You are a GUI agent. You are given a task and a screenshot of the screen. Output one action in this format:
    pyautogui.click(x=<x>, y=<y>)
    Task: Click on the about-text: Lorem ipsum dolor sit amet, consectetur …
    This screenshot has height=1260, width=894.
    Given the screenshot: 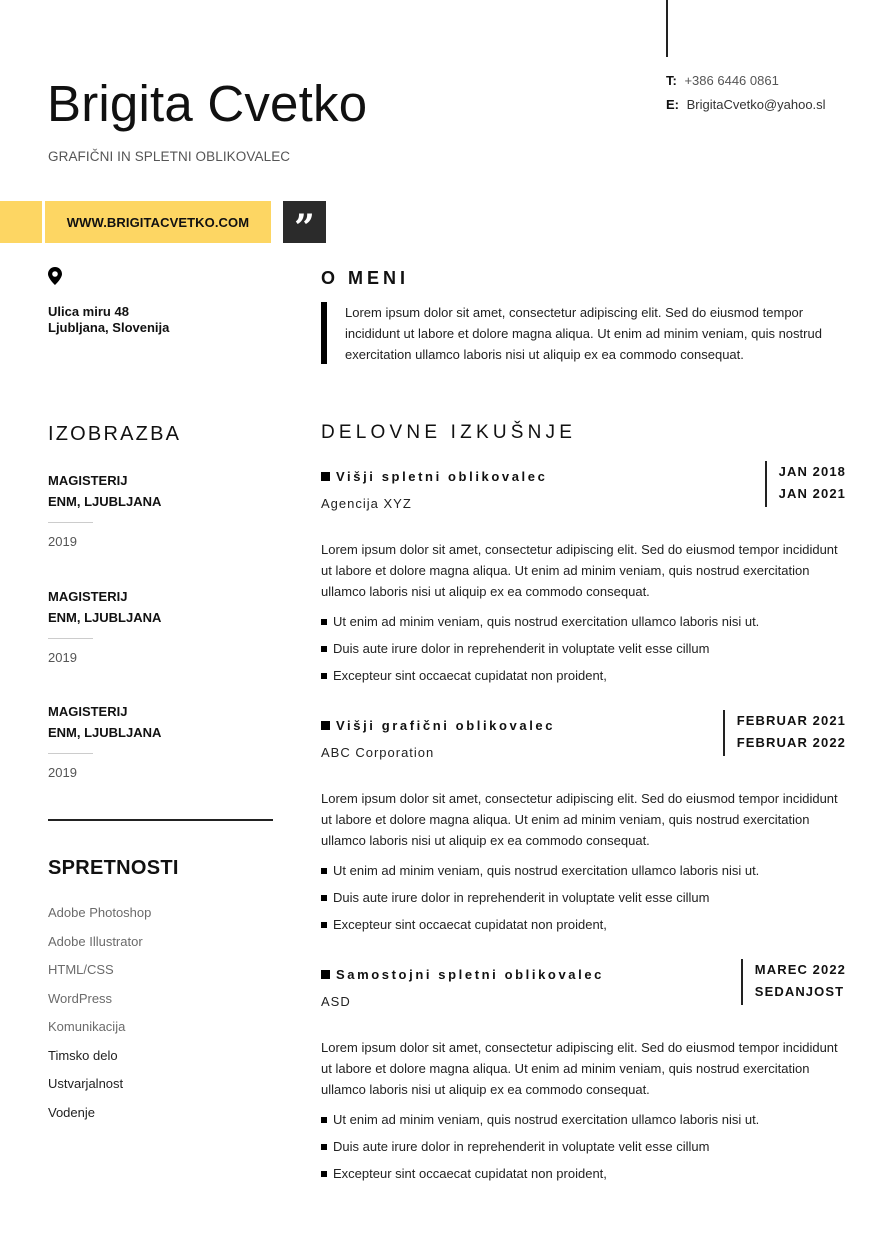 What is the action you would take?
    pyautogui.click(x=583, y=333)
    